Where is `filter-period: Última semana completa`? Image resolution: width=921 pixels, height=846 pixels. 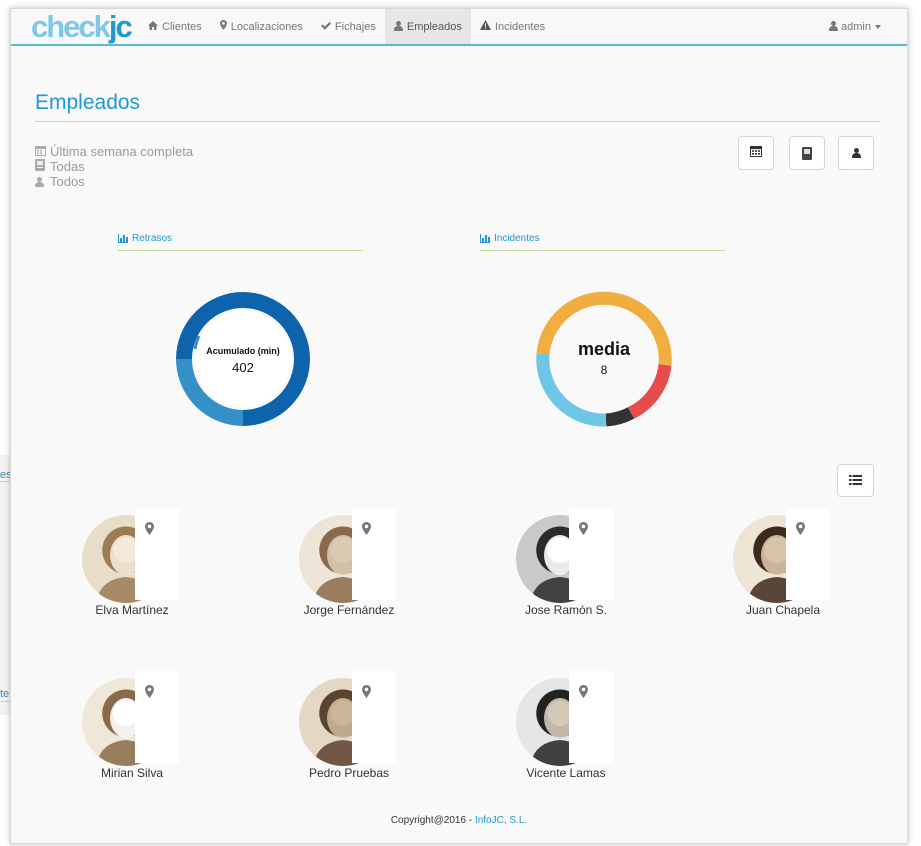 filter-period: Última semana completa is located at coordinates (114, 151).